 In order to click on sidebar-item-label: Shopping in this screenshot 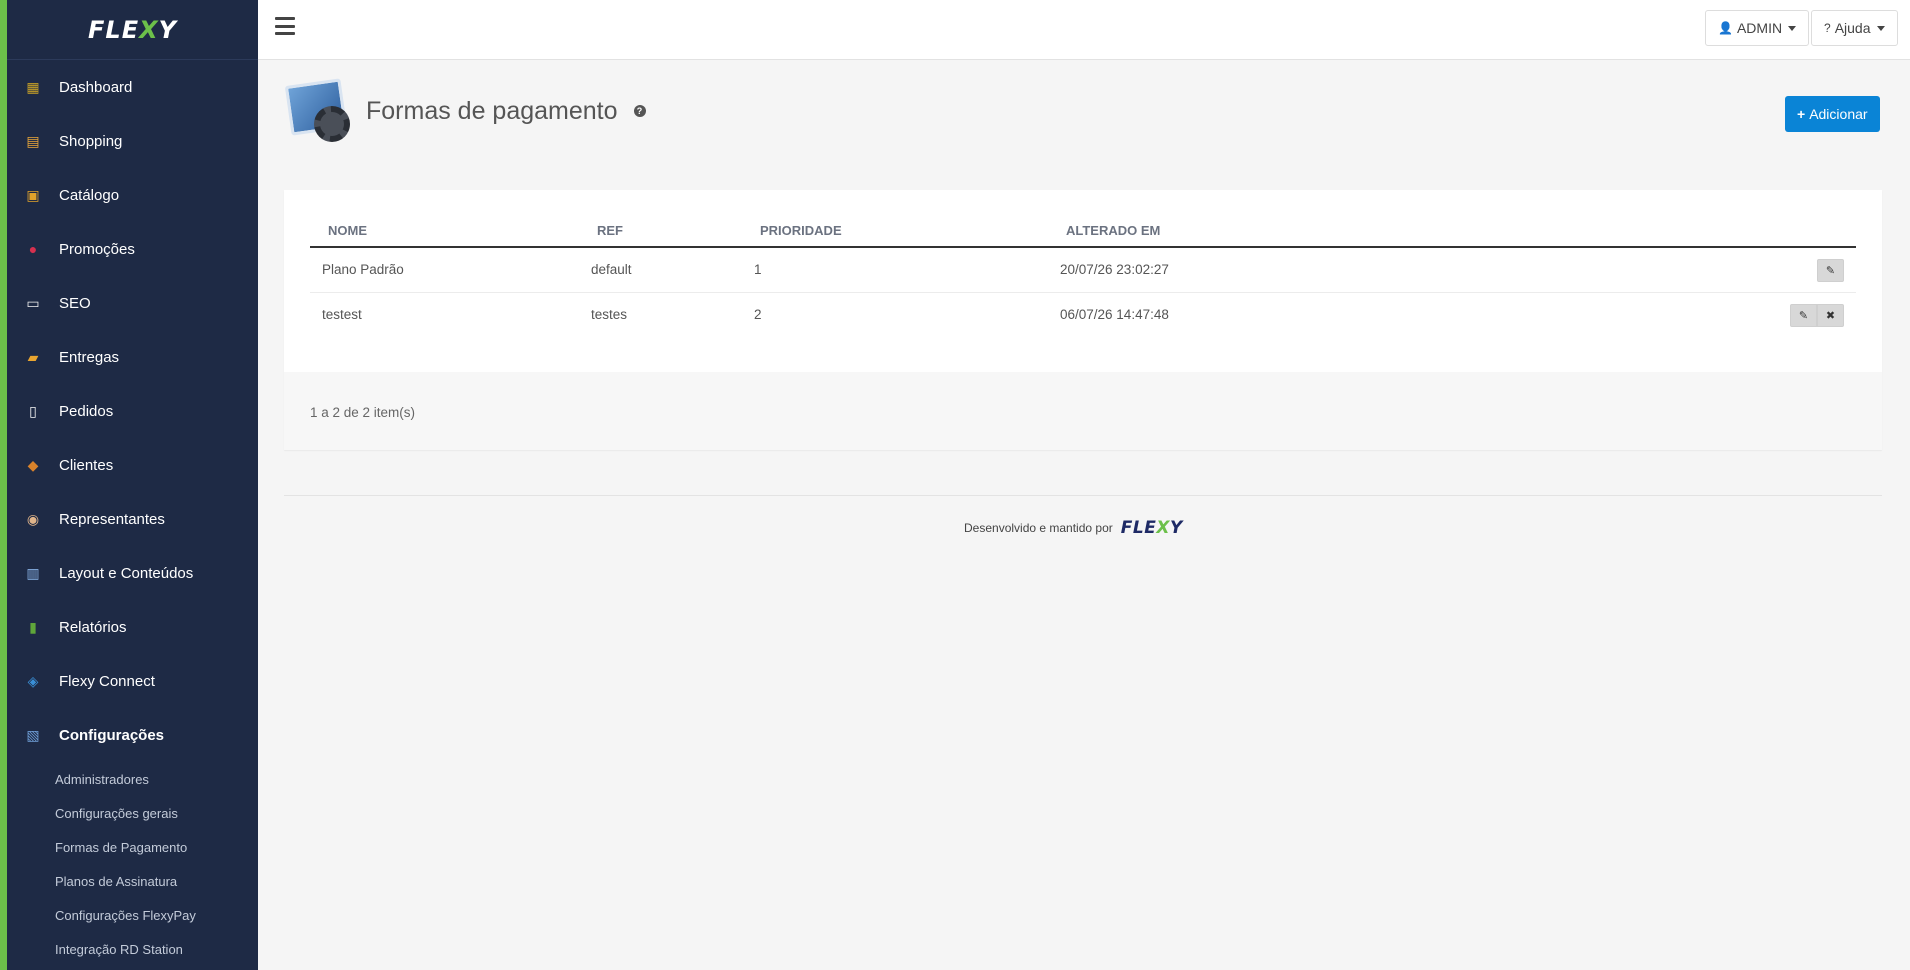, I will do `click(91, 141)`.